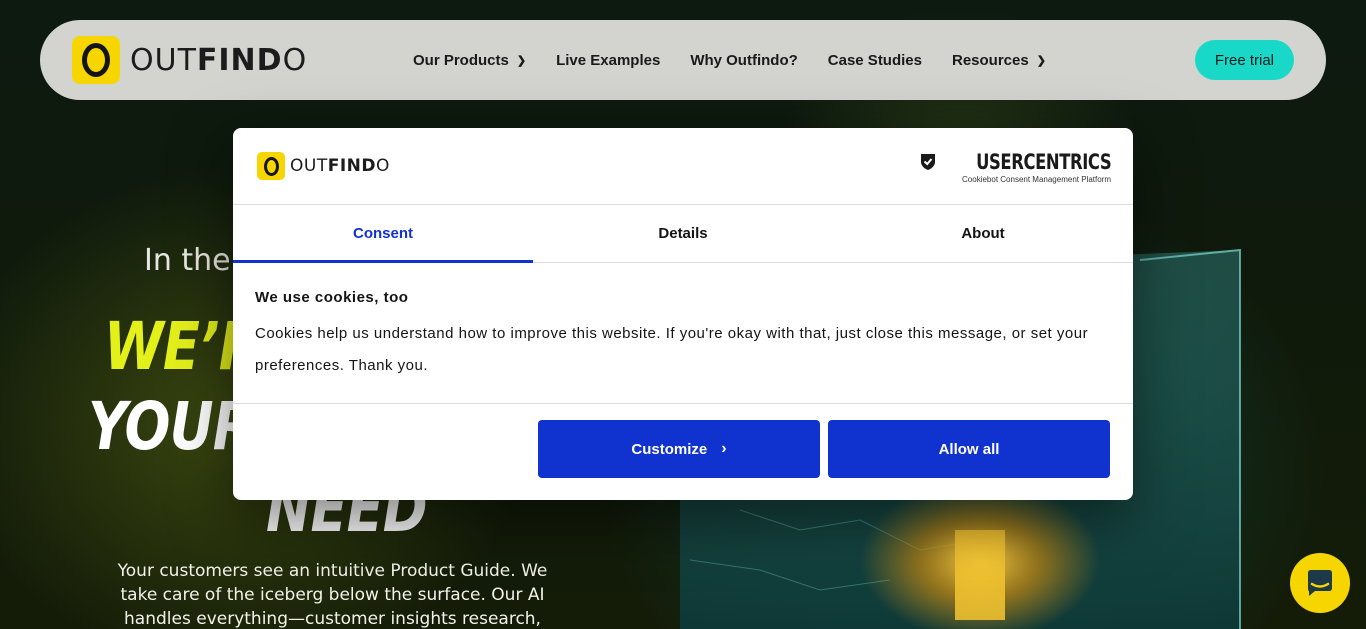 Image resolution: width=1366 pixels, height=629 pixels. I want to click on customize-label: Customize, so click(669, 449).